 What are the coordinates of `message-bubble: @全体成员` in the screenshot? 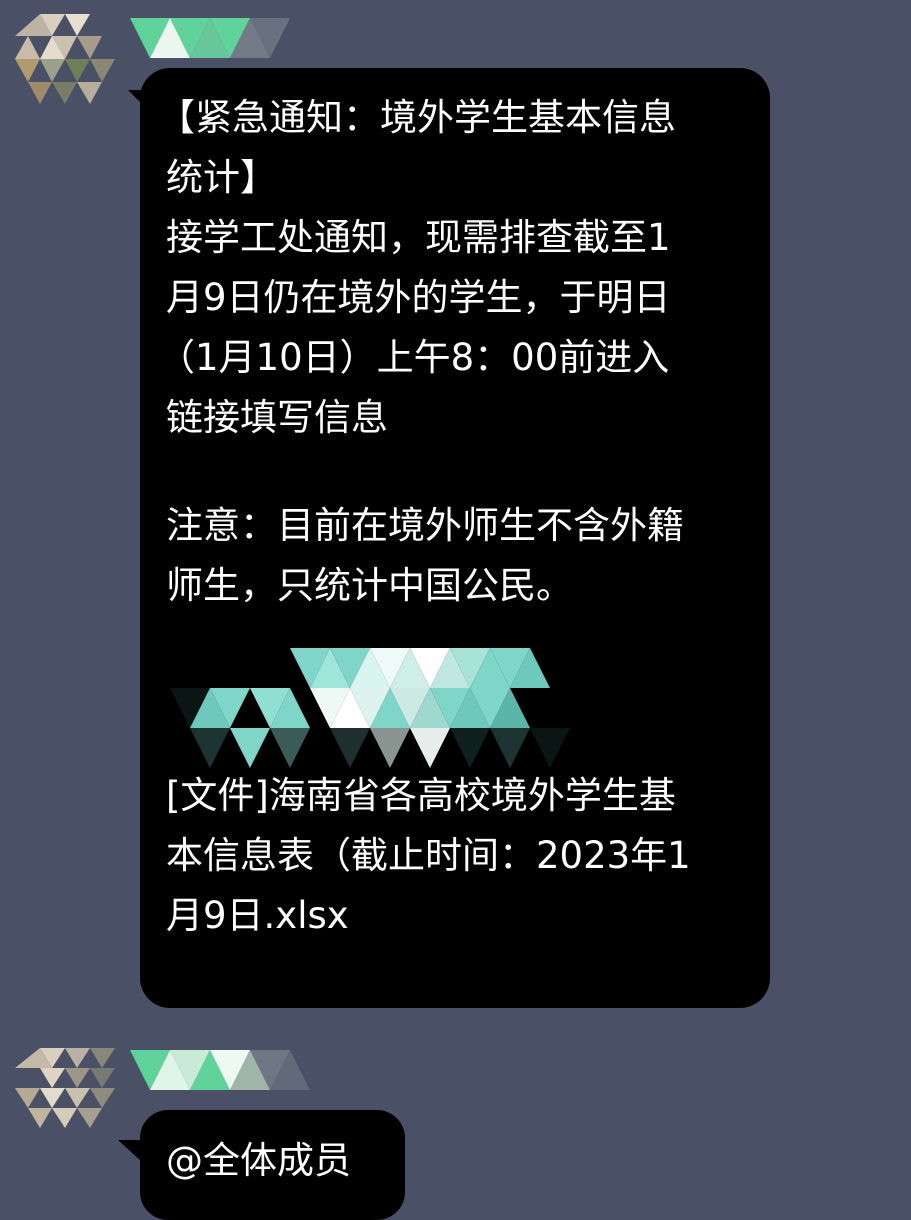 It's located at (272, 1165).